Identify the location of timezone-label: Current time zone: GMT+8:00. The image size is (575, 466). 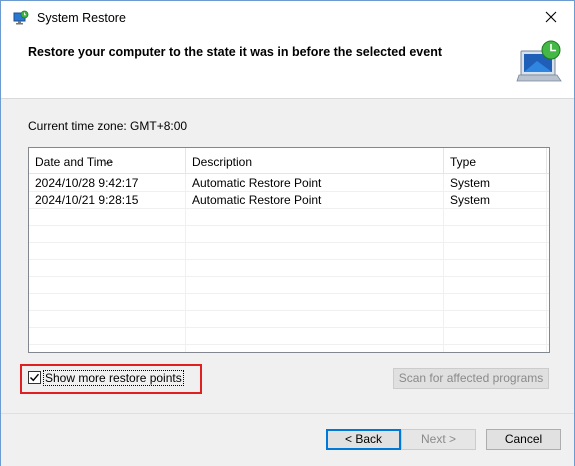
(108, 126).